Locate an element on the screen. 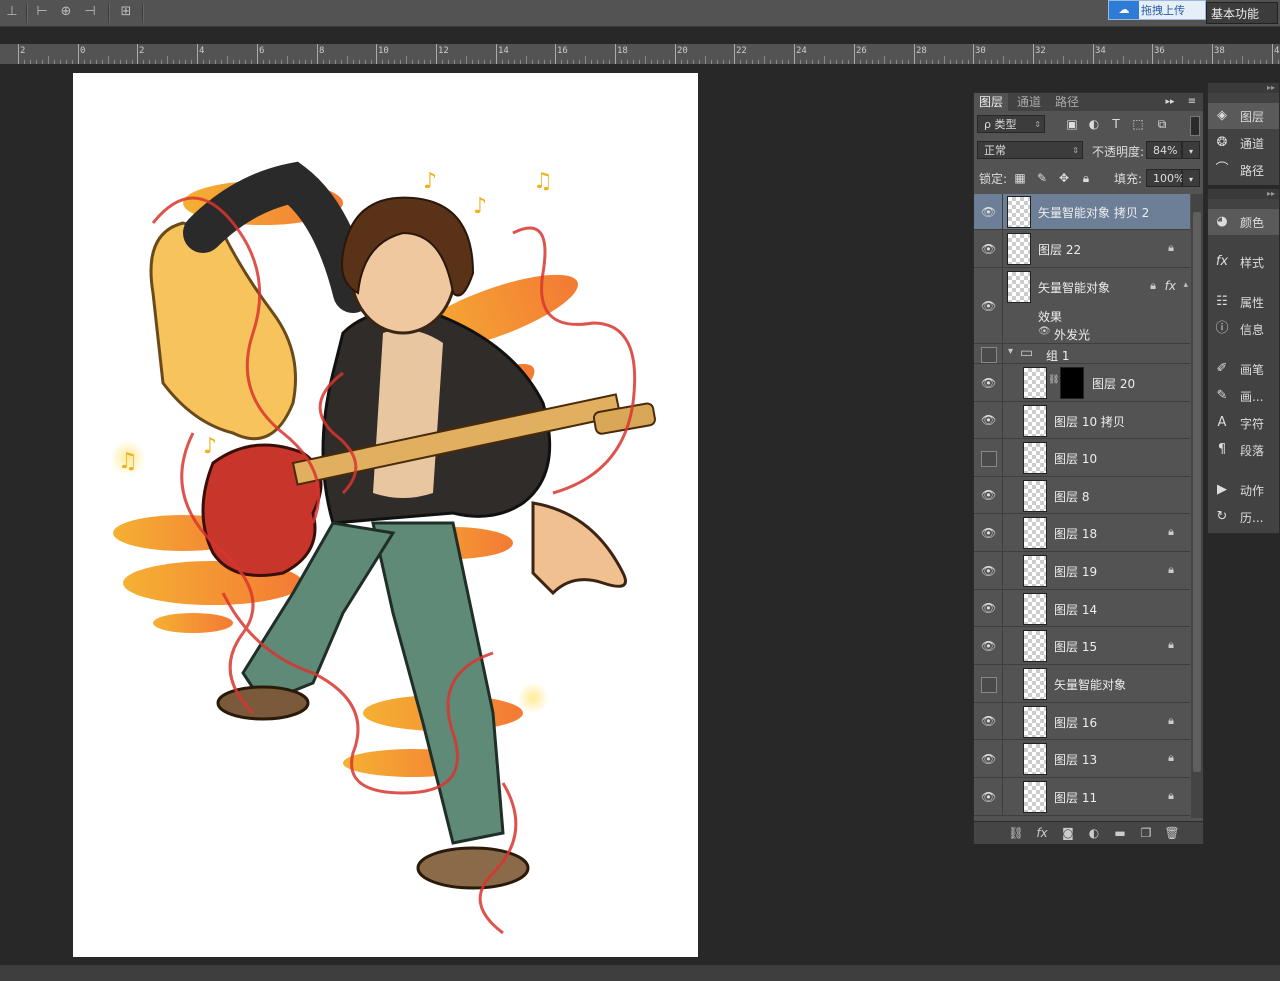 The height and width of the screenshot is (981, 1280). layer-row: 👁︎ 图层 16 🔒︎ is located at coordinates (1082, 721).